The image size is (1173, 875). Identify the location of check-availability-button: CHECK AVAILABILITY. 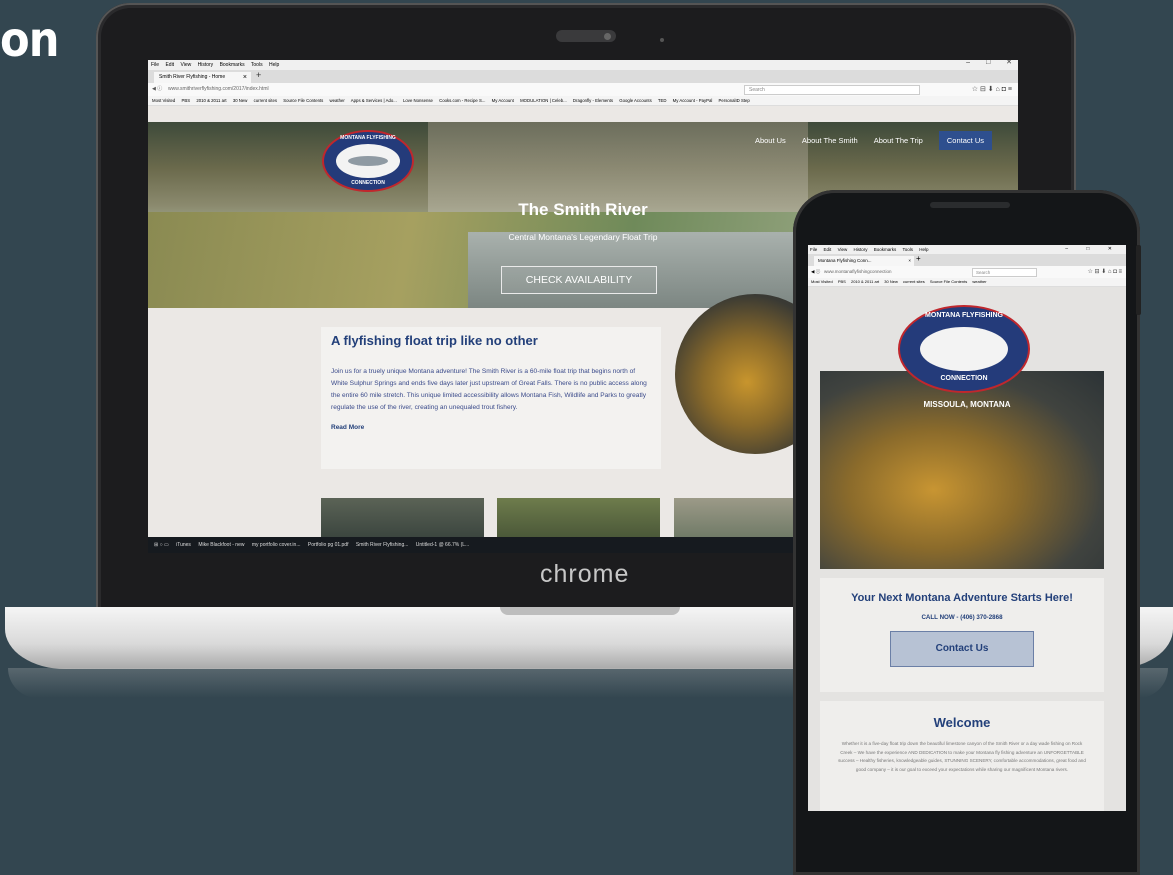
(579, 280).